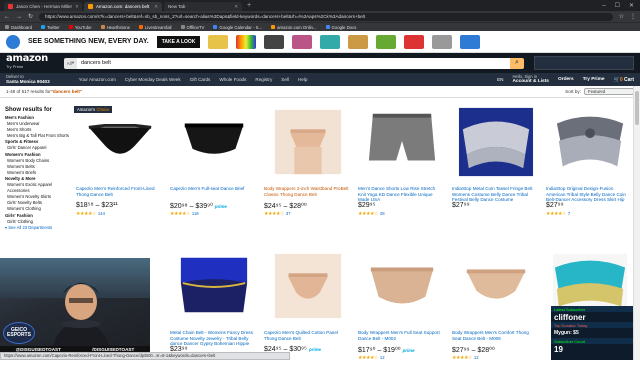  I want to click on language-selector: EN, so click(500, 79).